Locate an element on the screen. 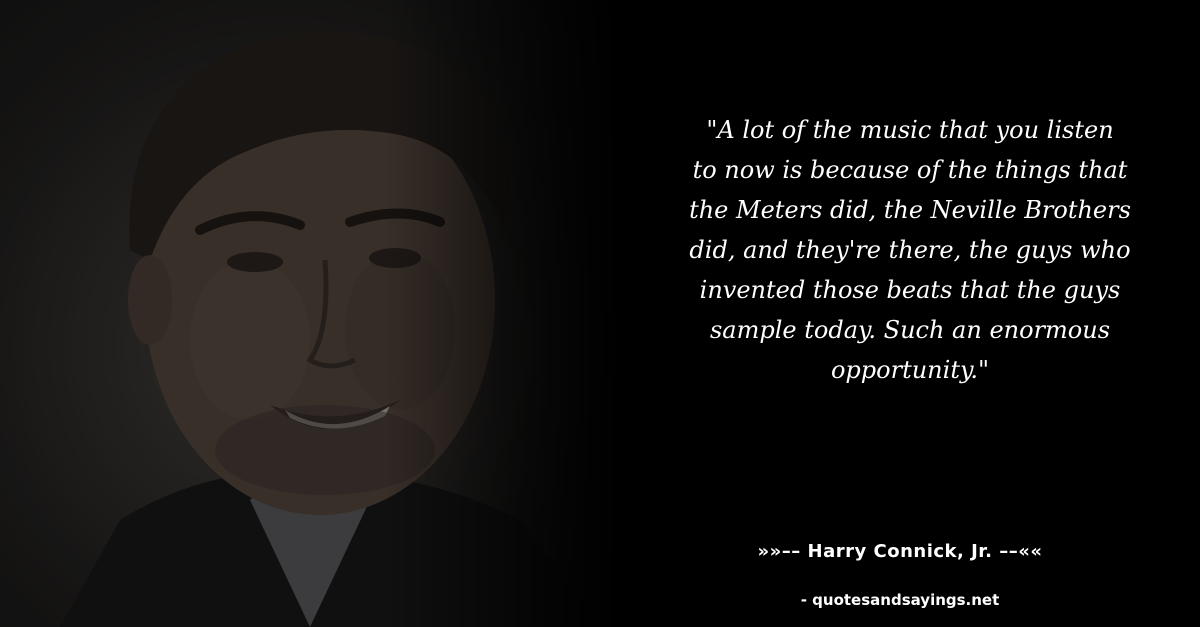 This screenshot has width=1200, height=627. quote-author: »»–– Harry Connick, Jr. ––«« is located at coordinates (900, 551).